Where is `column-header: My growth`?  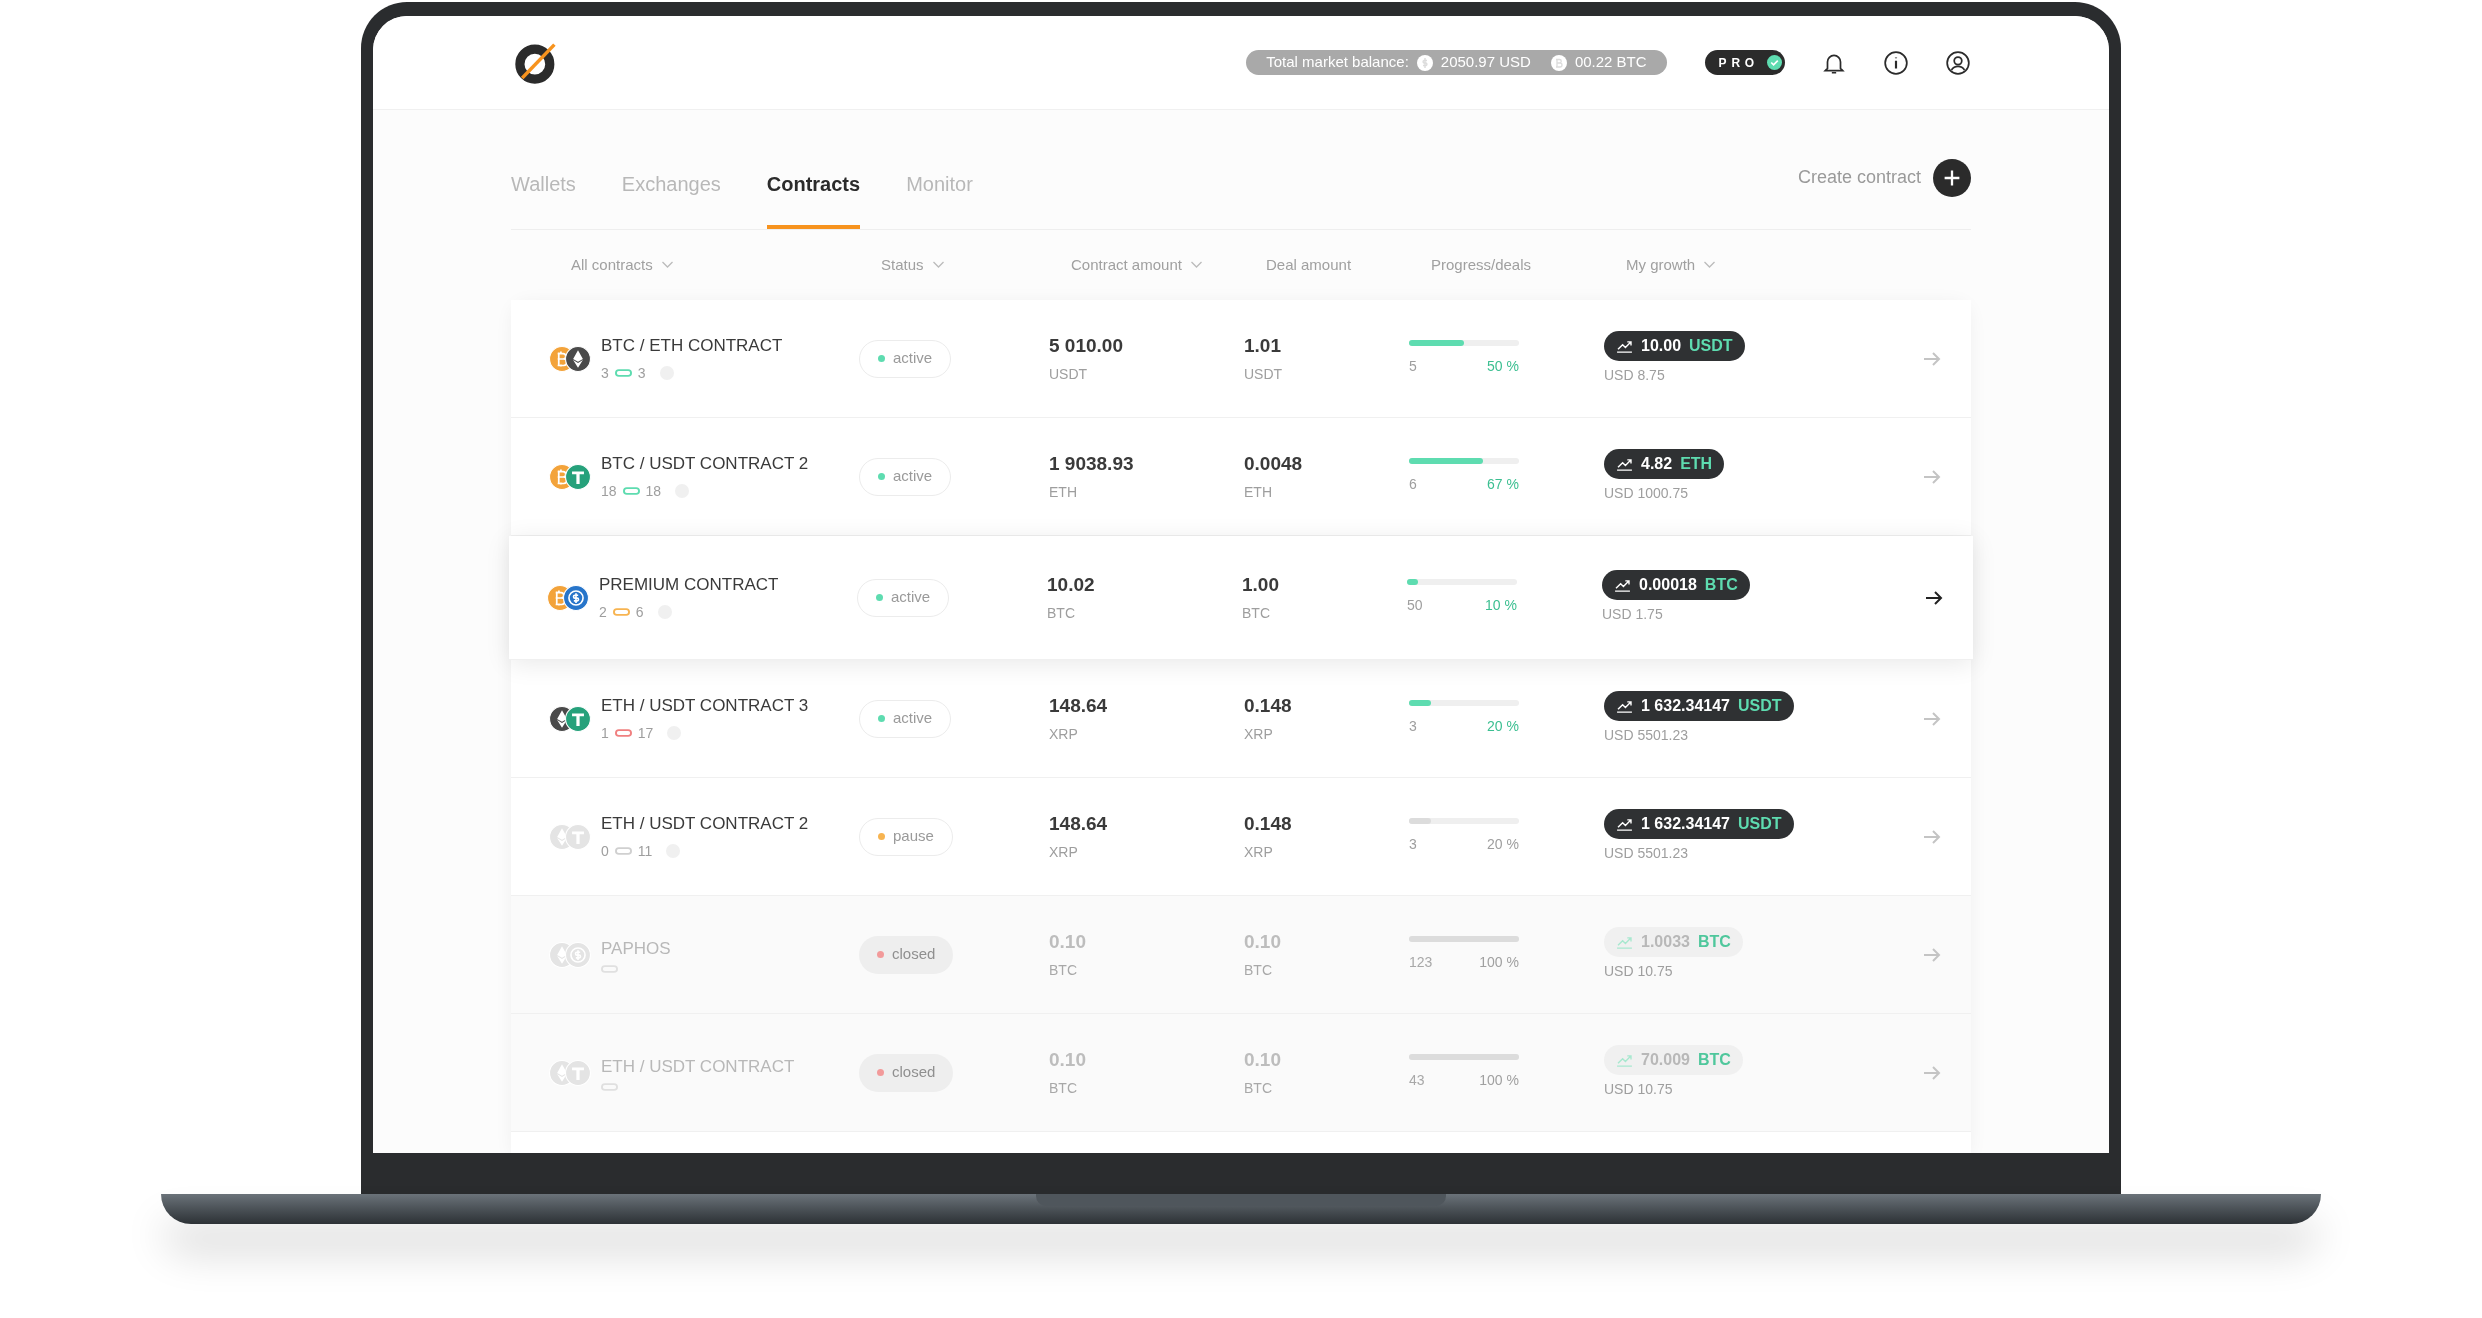 column-header: My growth is located at coordinates (1661, 265).